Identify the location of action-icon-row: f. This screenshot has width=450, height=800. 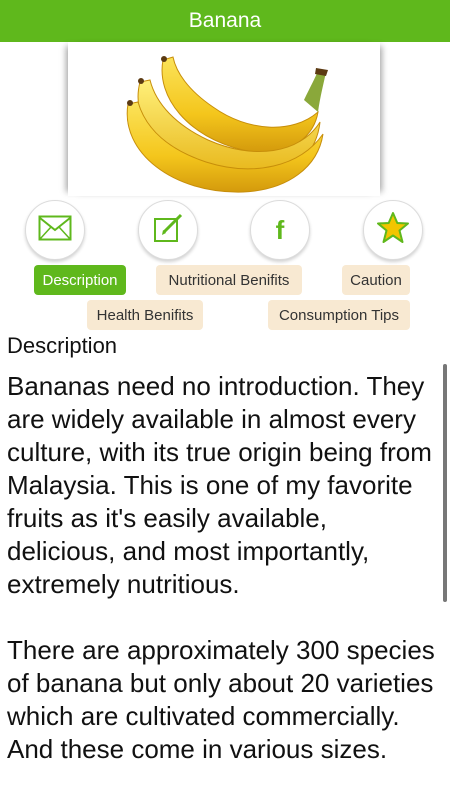
(225, 231).